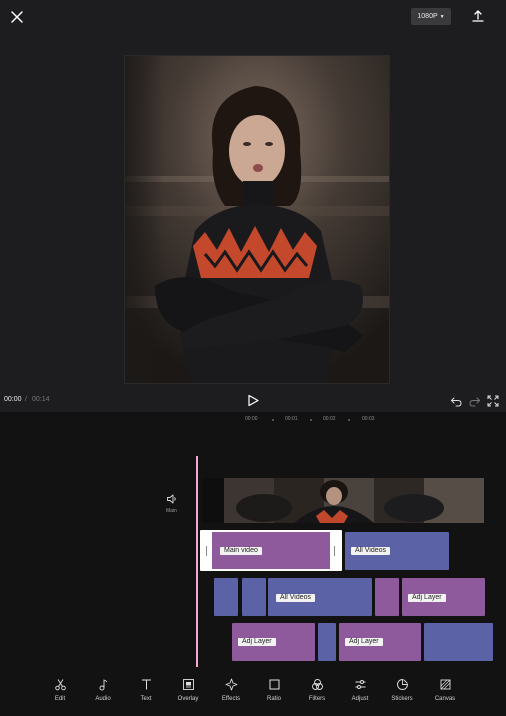  What do you see at coordinates (13, 399) in the screenshot?
I see `current-time: 00:00` at bounding box center [13, 399].